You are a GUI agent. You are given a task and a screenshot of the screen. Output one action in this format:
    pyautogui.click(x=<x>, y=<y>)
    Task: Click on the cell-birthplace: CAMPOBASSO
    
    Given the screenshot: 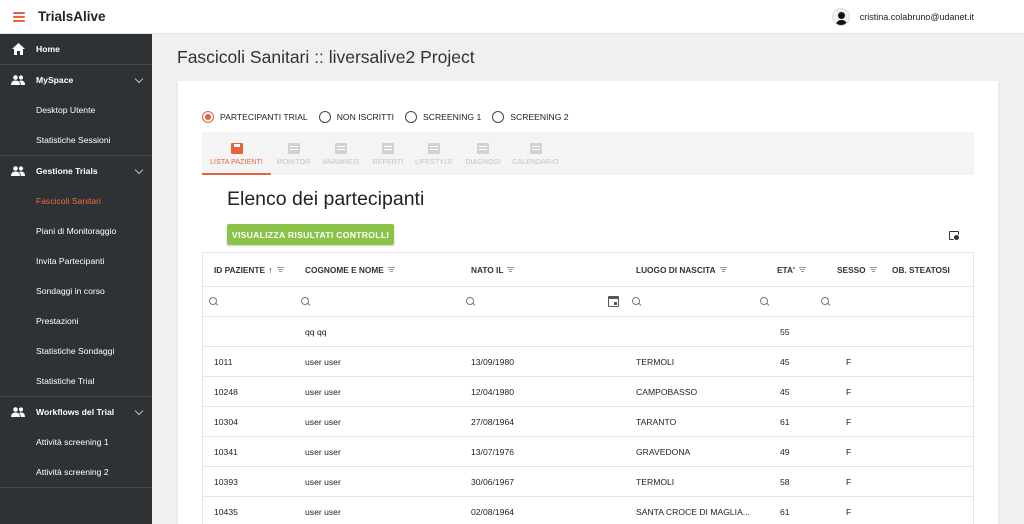 What is the action you would take?
    pyautogui.click(x=667, y=391)
    